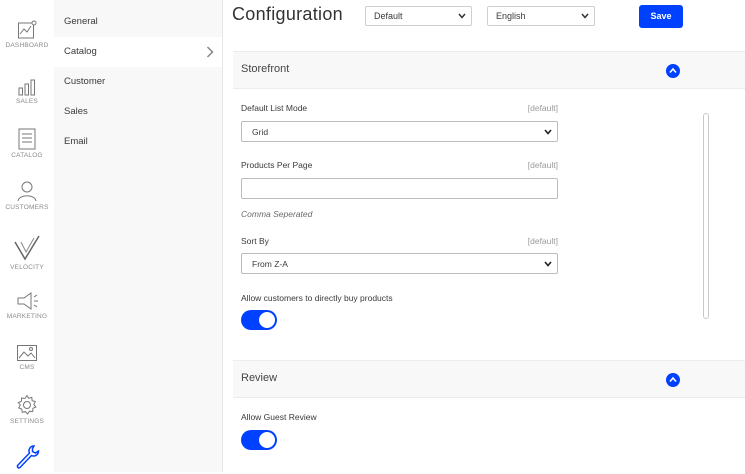  What do you see at coordinates (399, 131) in the screenshot?
I see `default-list-mode-select: Grid` at bounding box center [399, 131].